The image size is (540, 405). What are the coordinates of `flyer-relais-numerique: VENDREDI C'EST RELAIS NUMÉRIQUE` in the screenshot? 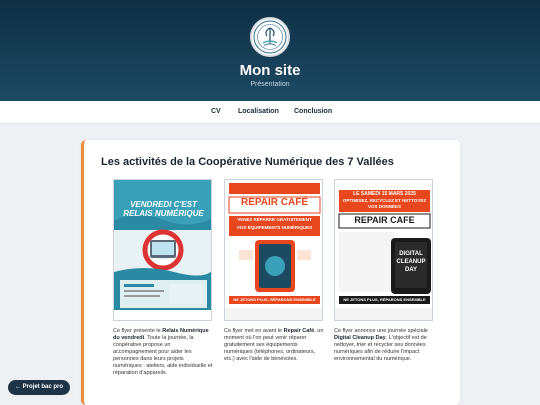 It's located at (162, 250).